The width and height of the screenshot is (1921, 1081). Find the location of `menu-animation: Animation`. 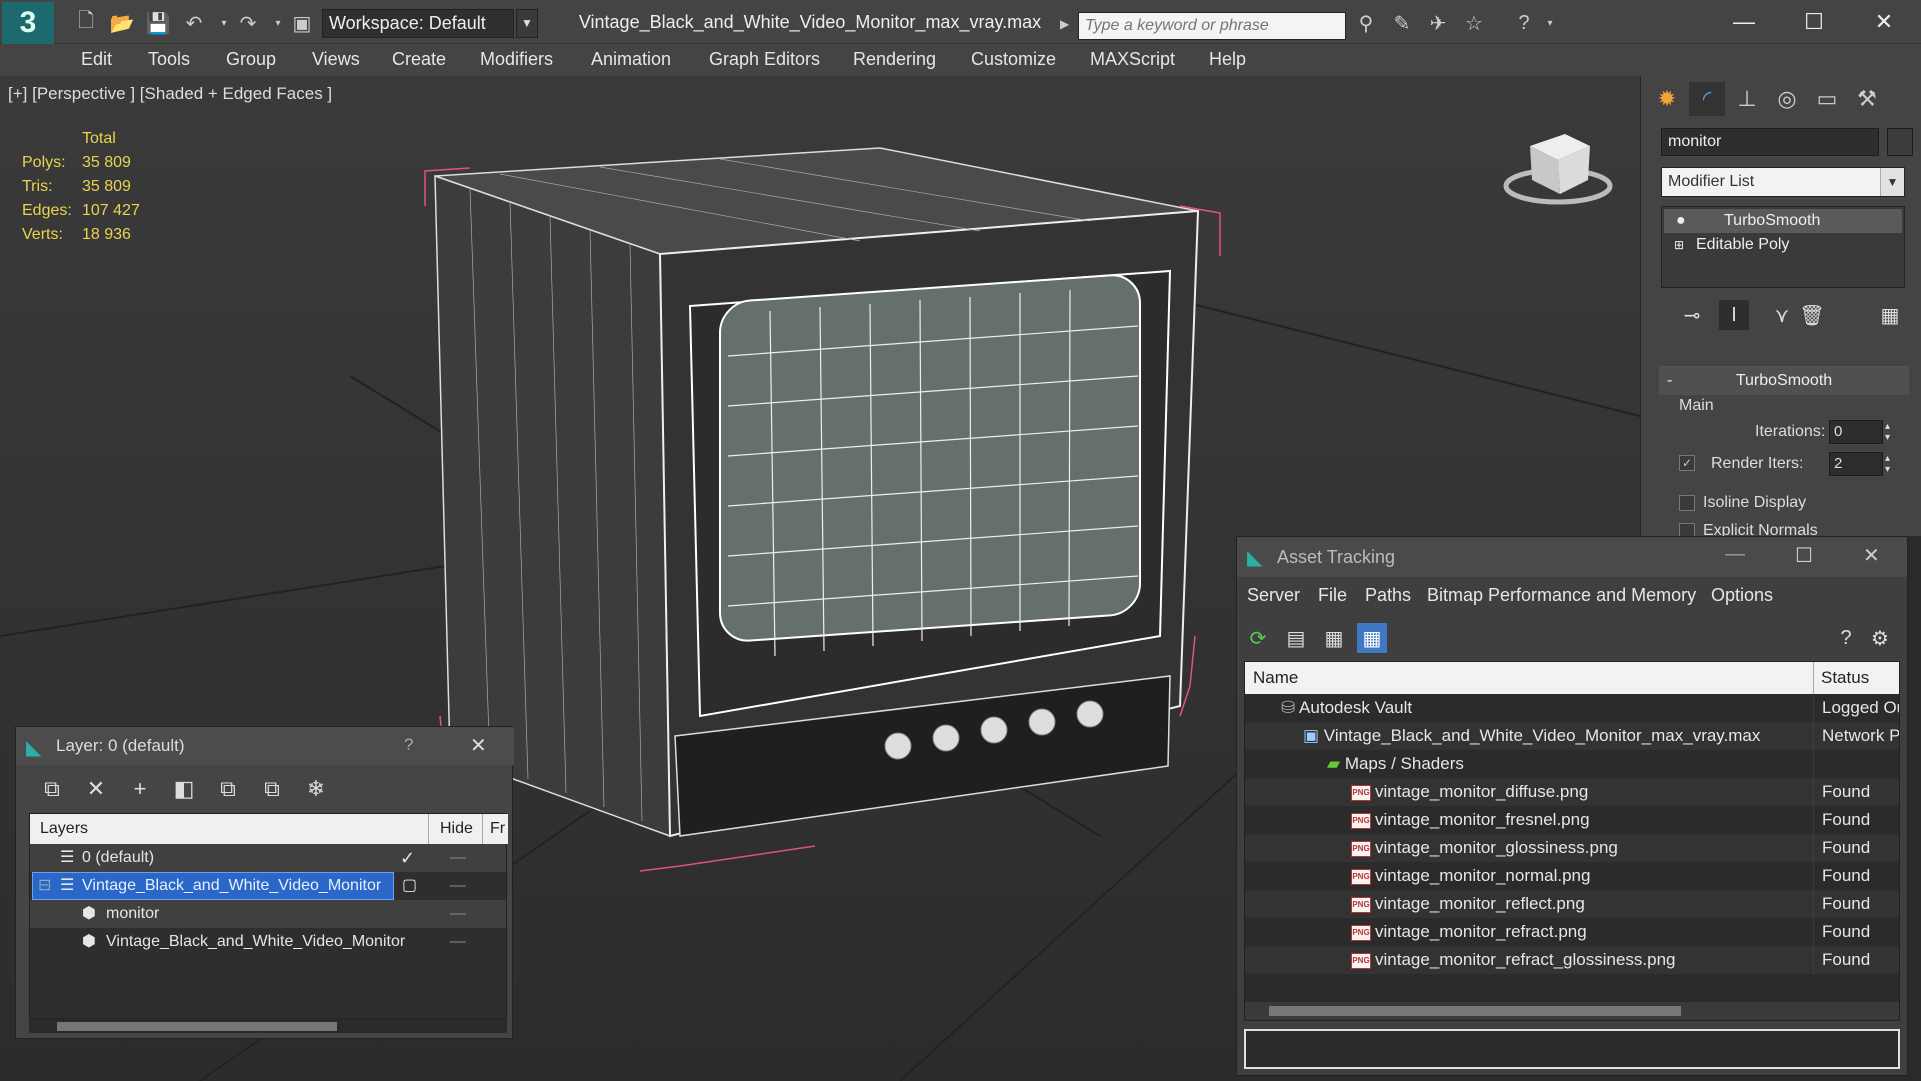

menu-animation: Animation is located at coordinates (631, 59).